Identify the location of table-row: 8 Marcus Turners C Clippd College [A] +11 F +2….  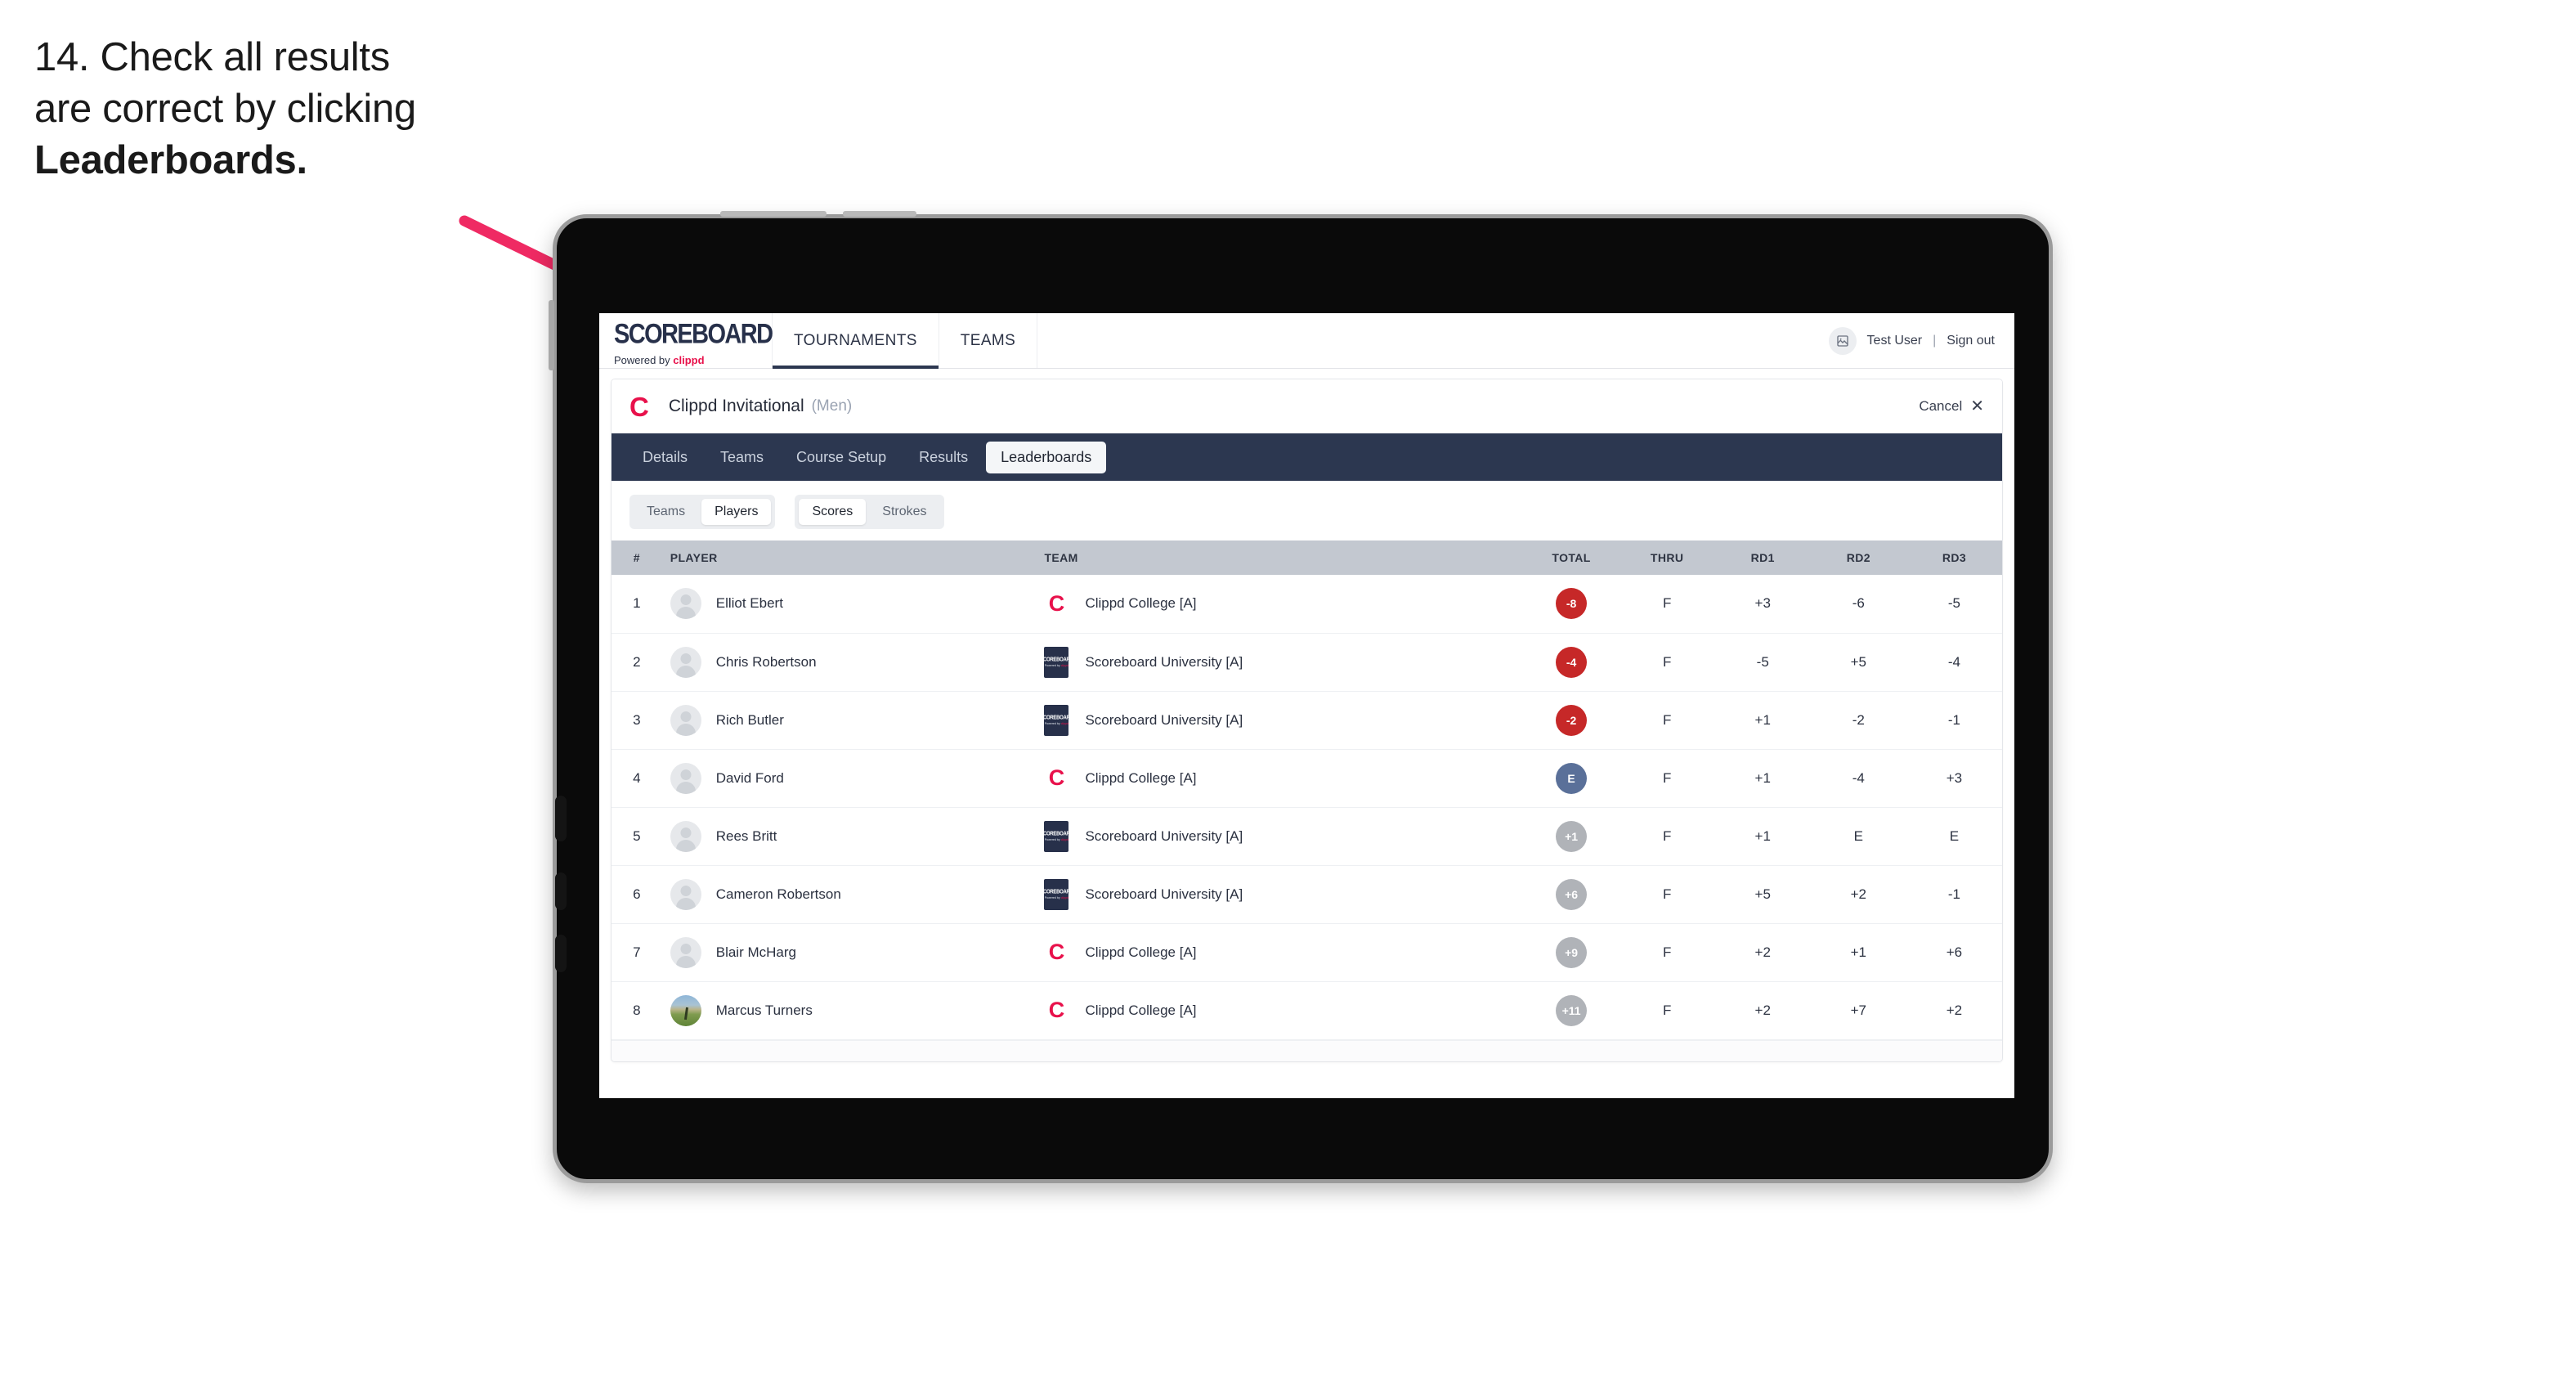
(1307, 1010).